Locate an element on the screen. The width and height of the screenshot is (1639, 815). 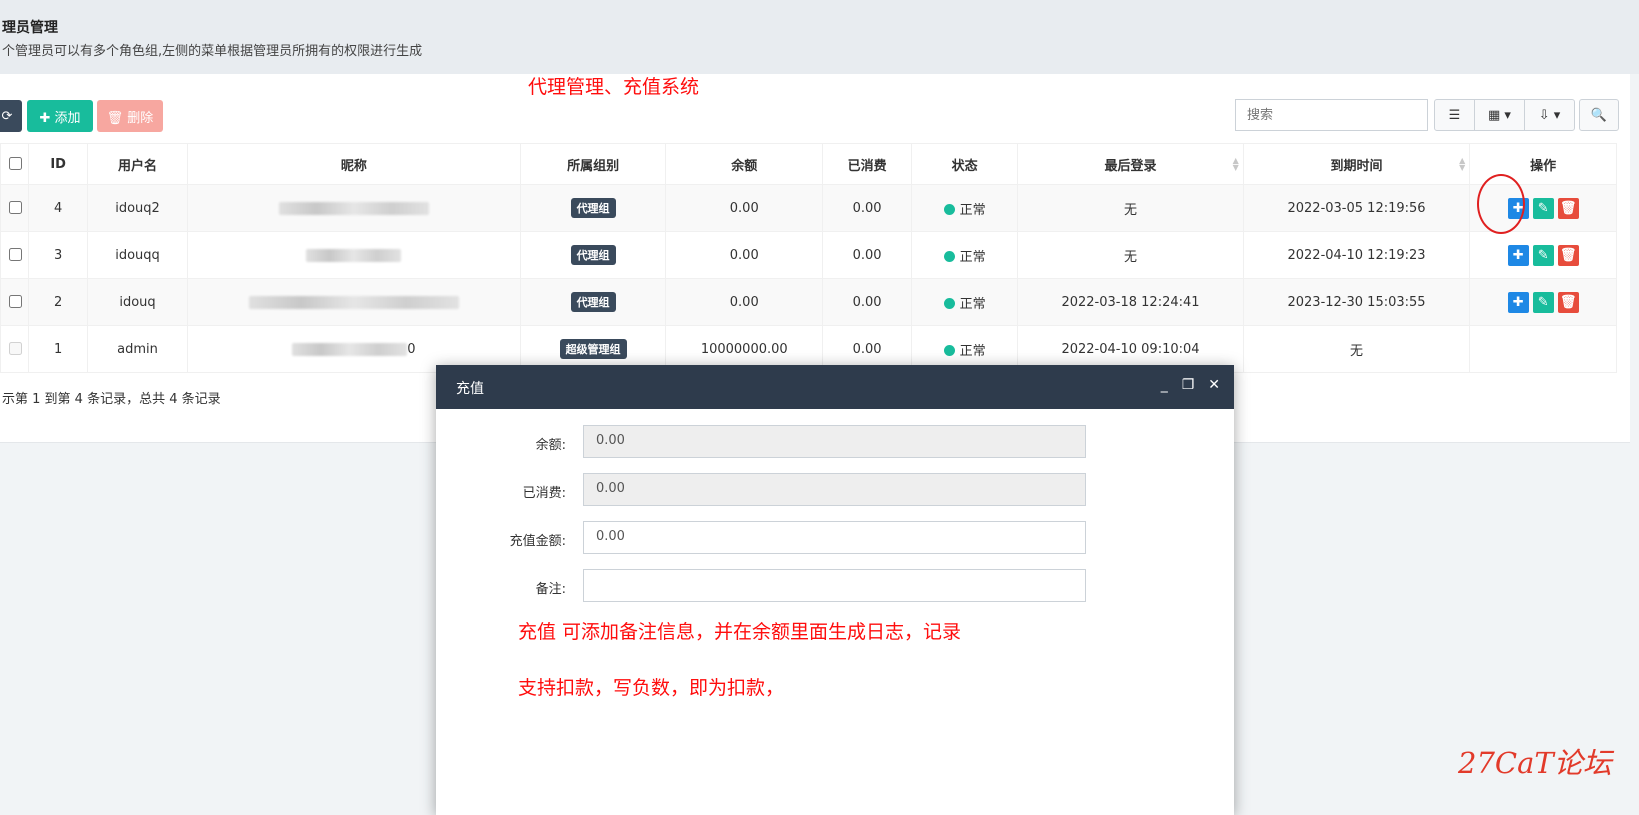
col-expire-label: 到期时间 is located at coordinates (1356, 166).